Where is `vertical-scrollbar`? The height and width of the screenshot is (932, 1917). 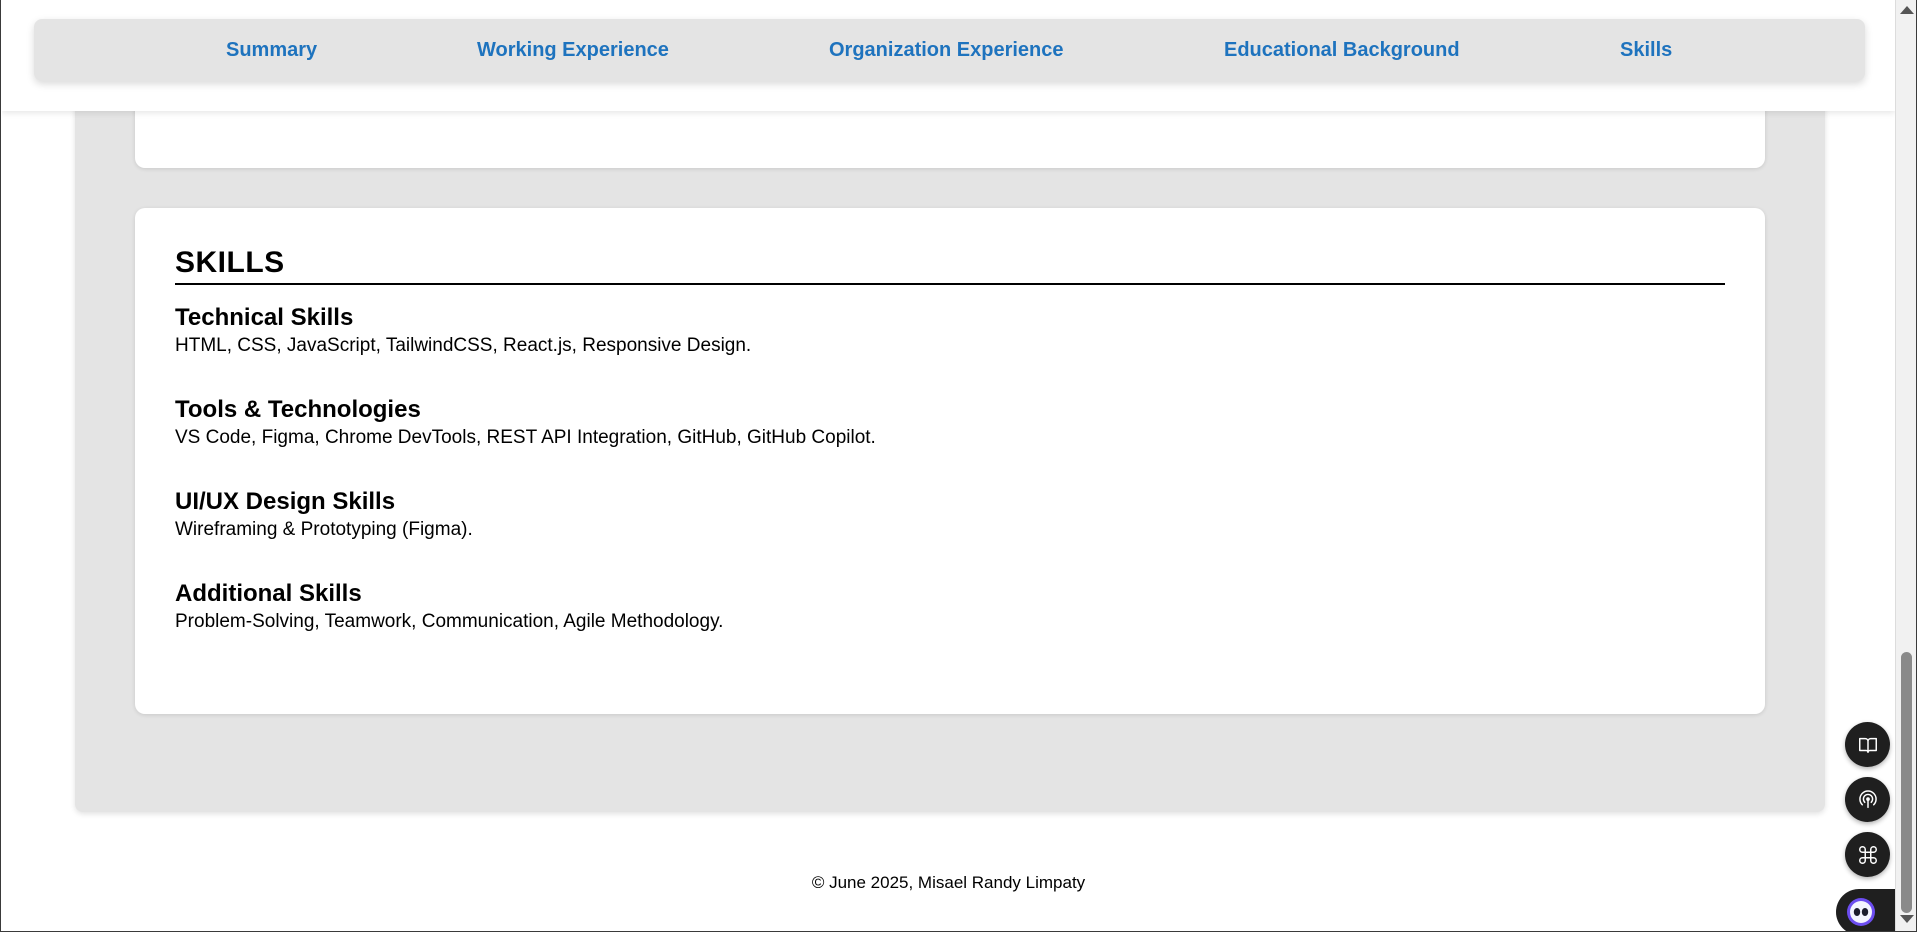 vertical-scrollbar is located at coordinates (1905, 465).